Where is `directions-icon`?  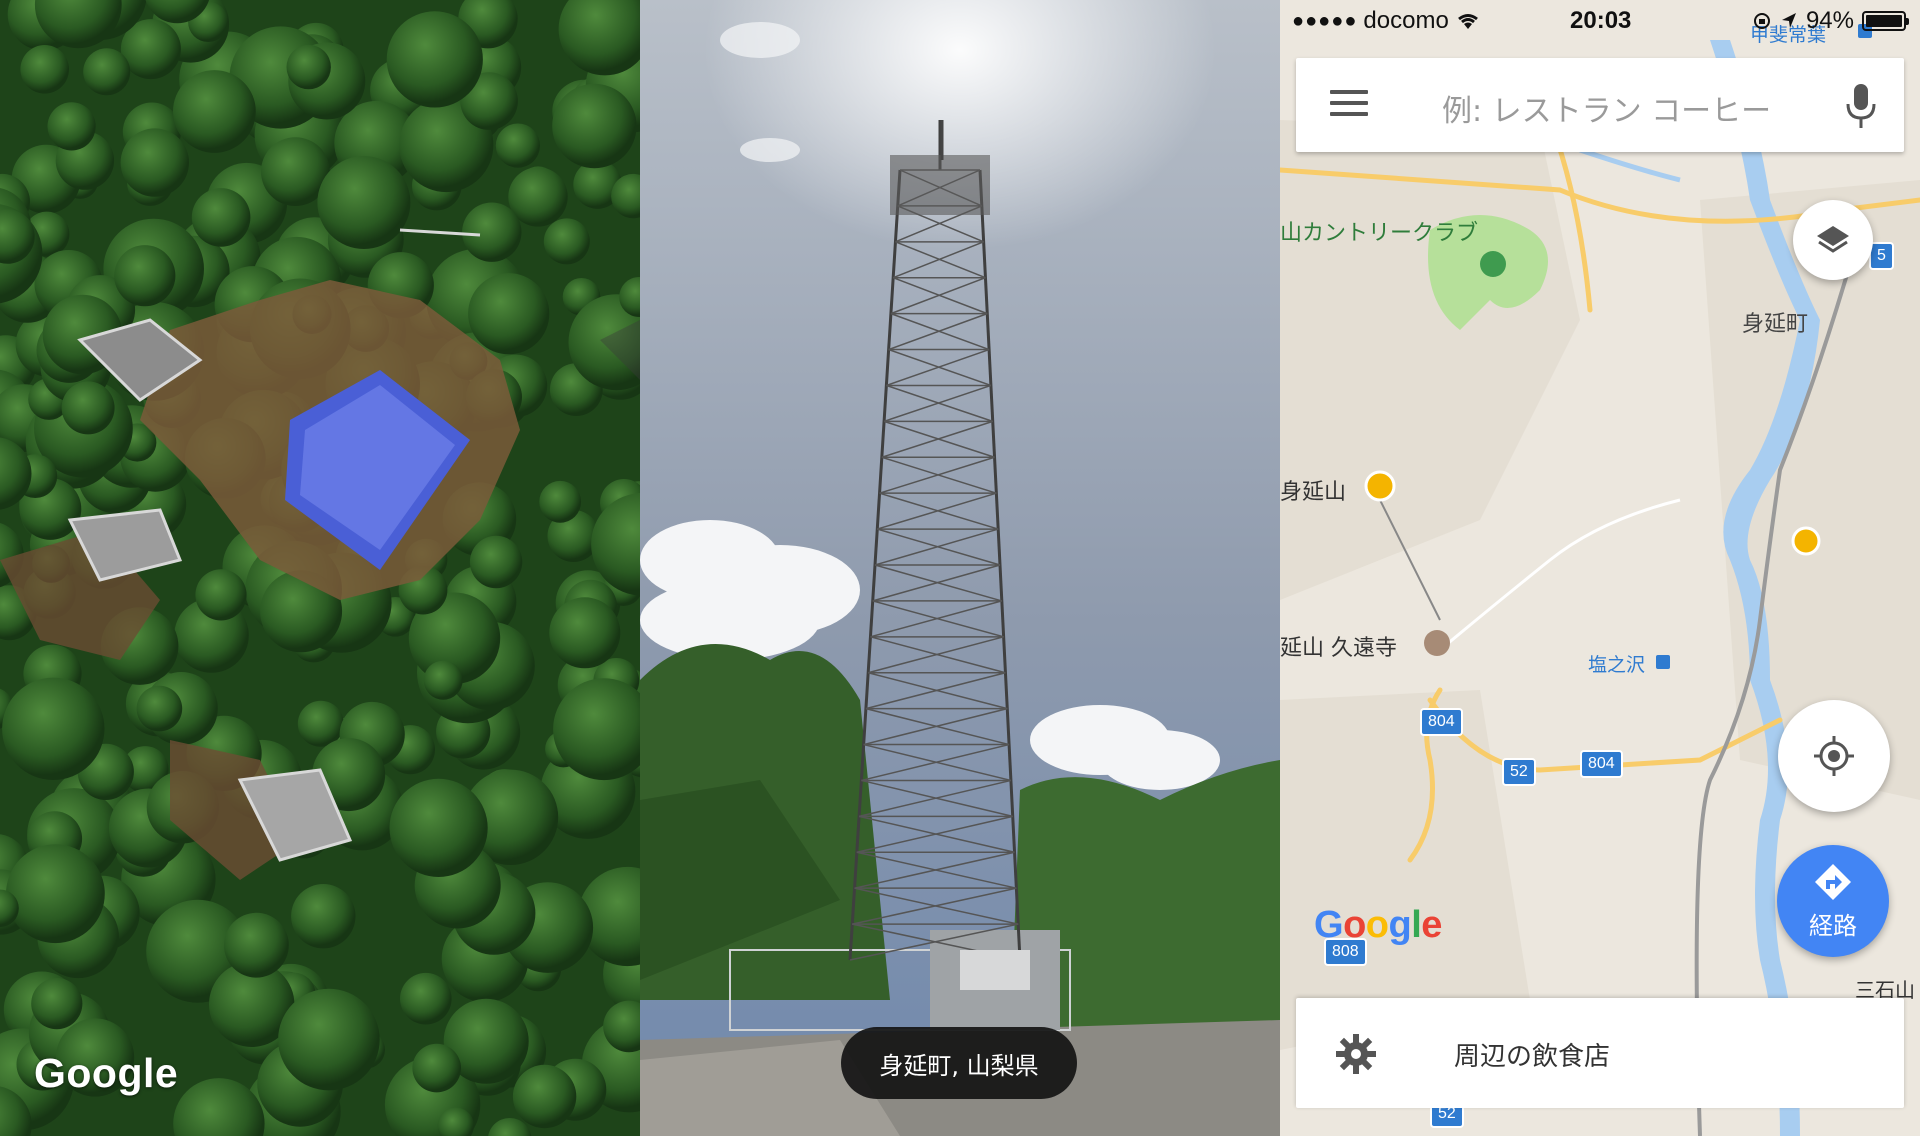
directions-icon is located at coordinates (1833, 881).